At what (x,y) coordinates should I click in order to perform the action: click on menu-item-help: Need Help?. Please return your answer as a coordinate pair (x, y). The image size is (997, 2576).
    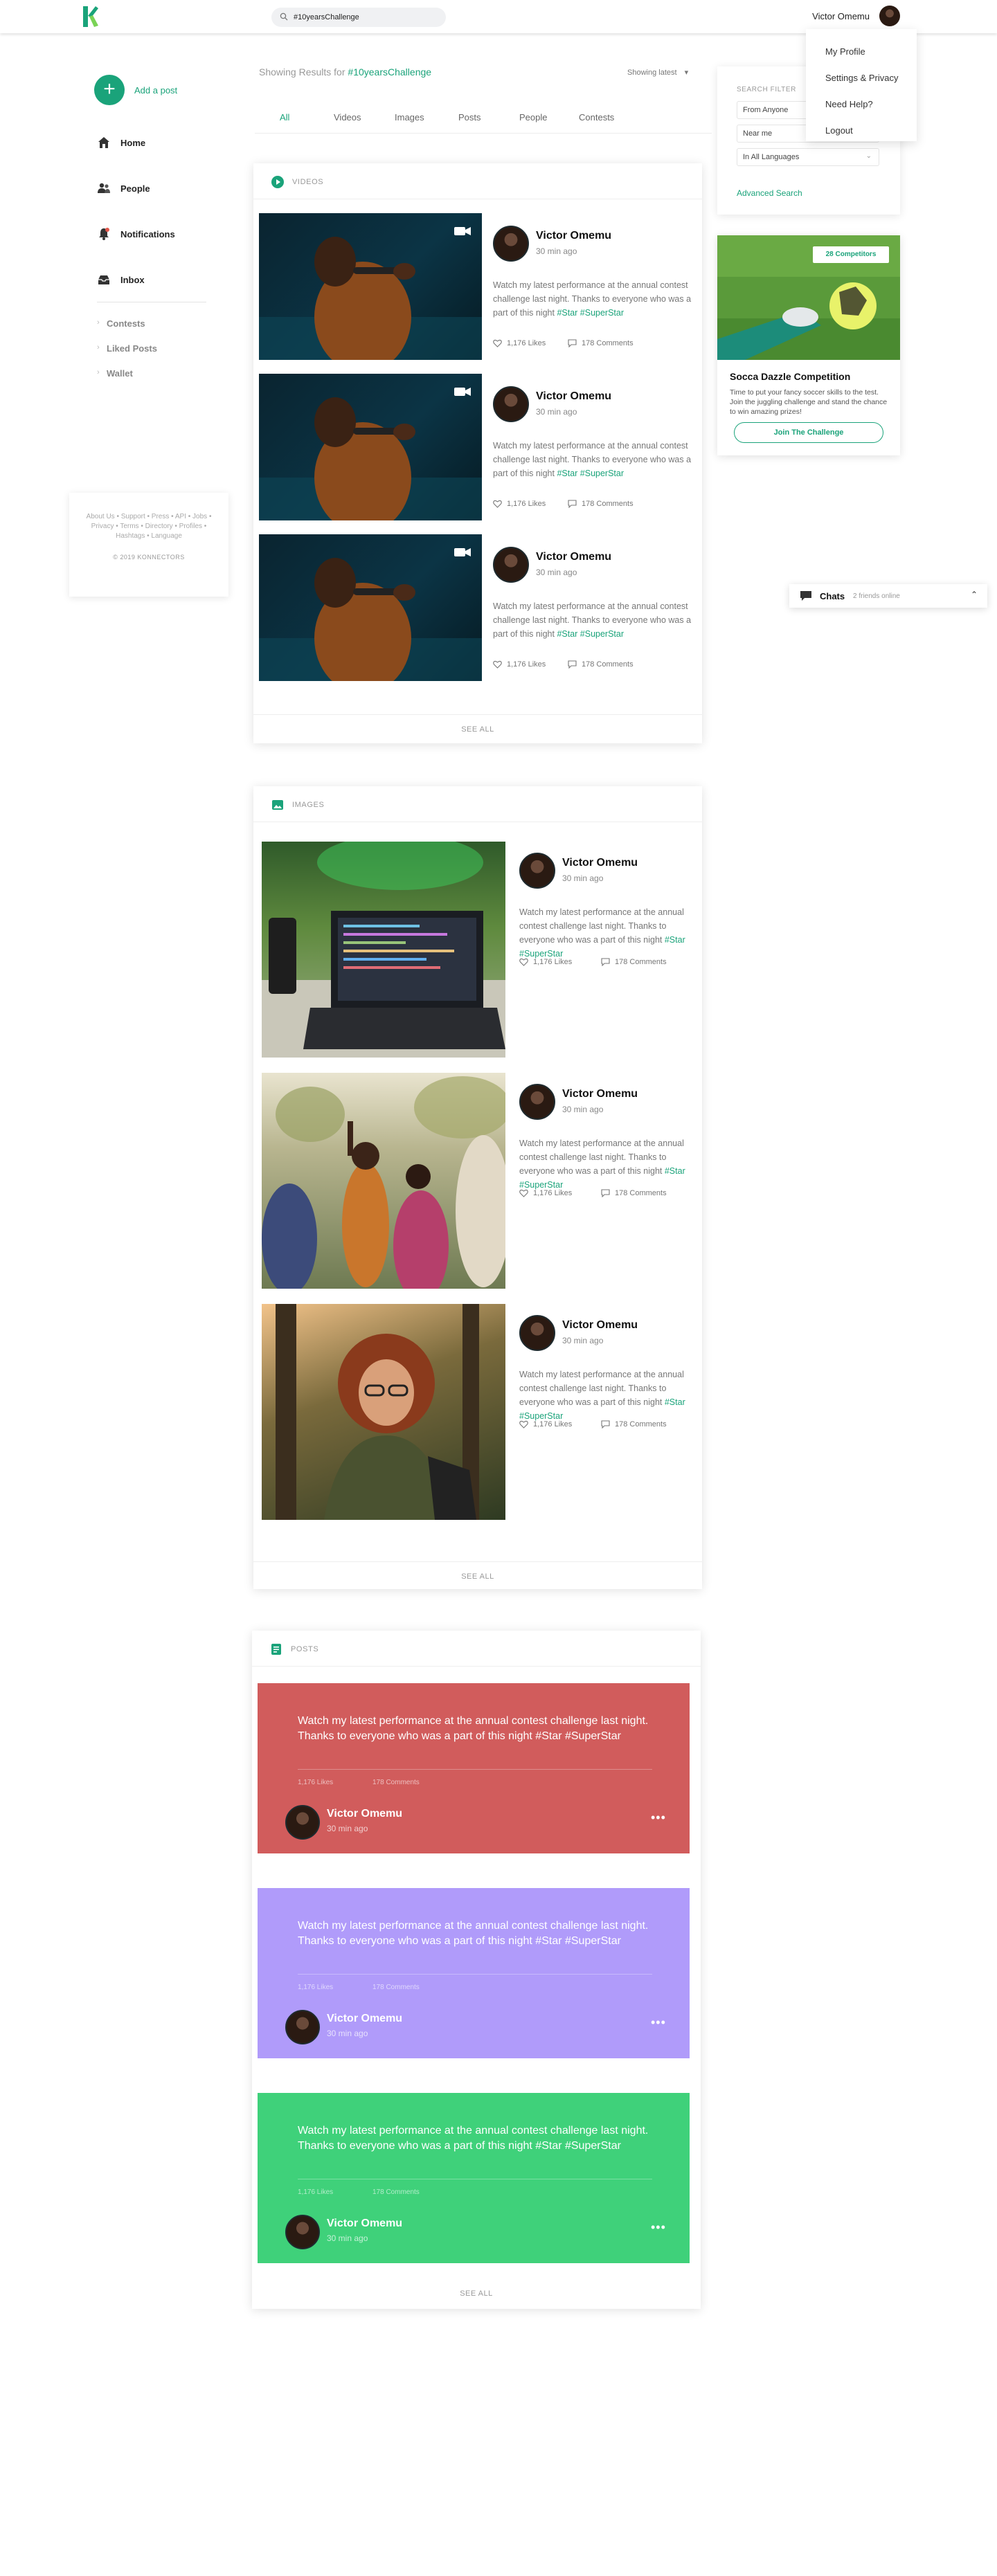
    Looking at the image, I should click on (861, 104).